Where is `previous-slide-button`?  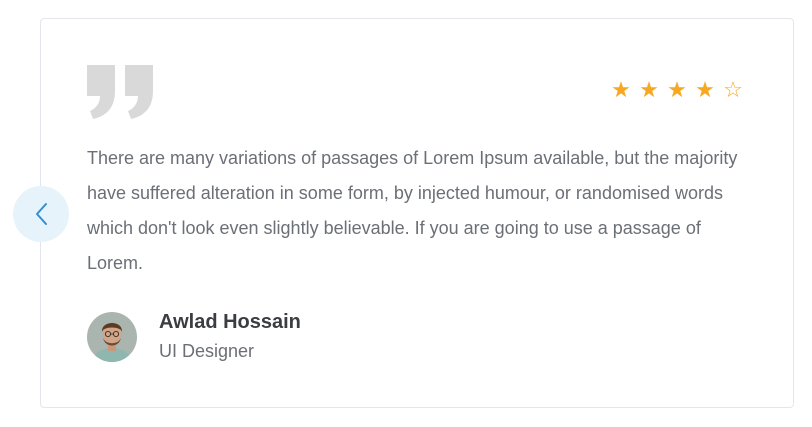
previous-slide-button is located at coordinates (41, 214).